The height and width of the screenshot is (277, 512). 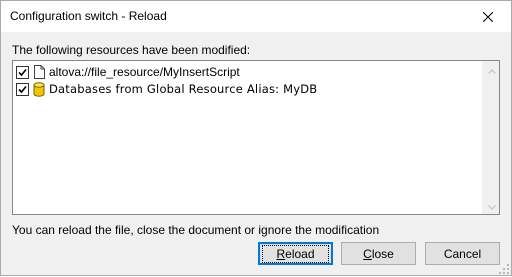 I want to click on scroll-up-button, so click(x=491, y=69).